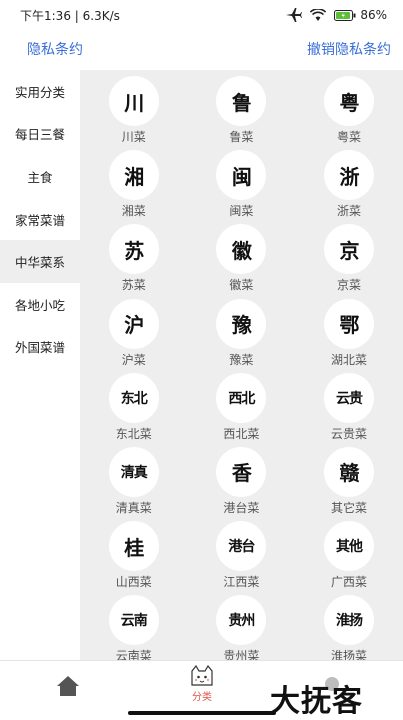  What do you see at coordinates (133, 211) in the screenshot?
I see `cuisine-label: 湘菜` at bounding box center [133, 211].